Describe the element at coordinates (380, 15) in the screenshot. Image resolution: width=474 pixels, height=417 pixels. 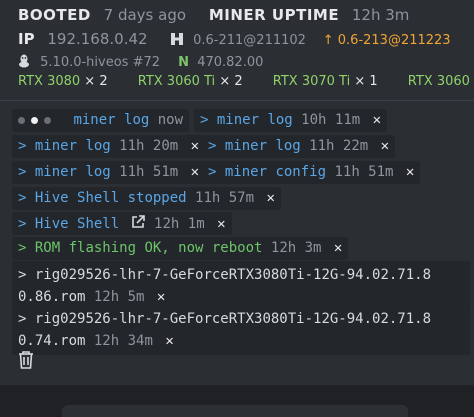
I see `uptime-value: 12h 3m` at that location.